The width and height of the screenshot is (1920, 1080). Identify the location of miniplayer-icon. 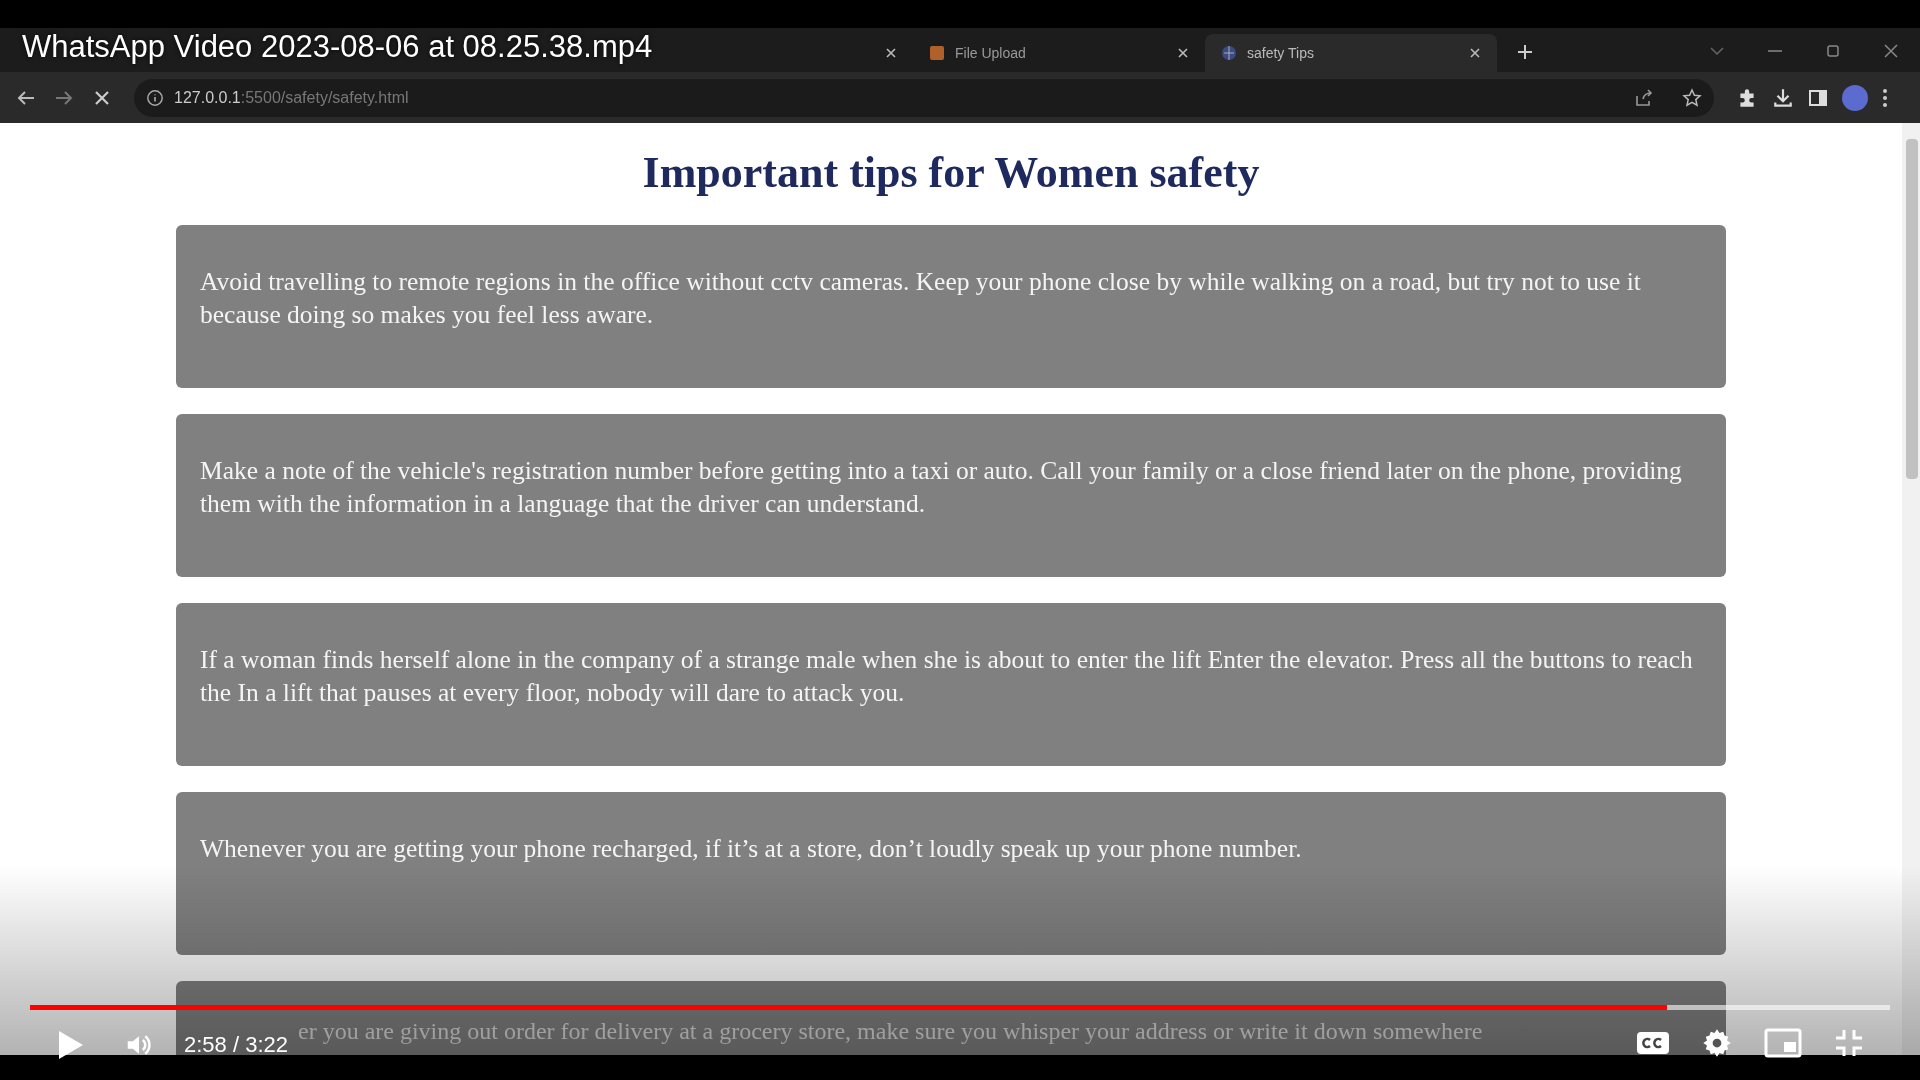
(1783, 1043).